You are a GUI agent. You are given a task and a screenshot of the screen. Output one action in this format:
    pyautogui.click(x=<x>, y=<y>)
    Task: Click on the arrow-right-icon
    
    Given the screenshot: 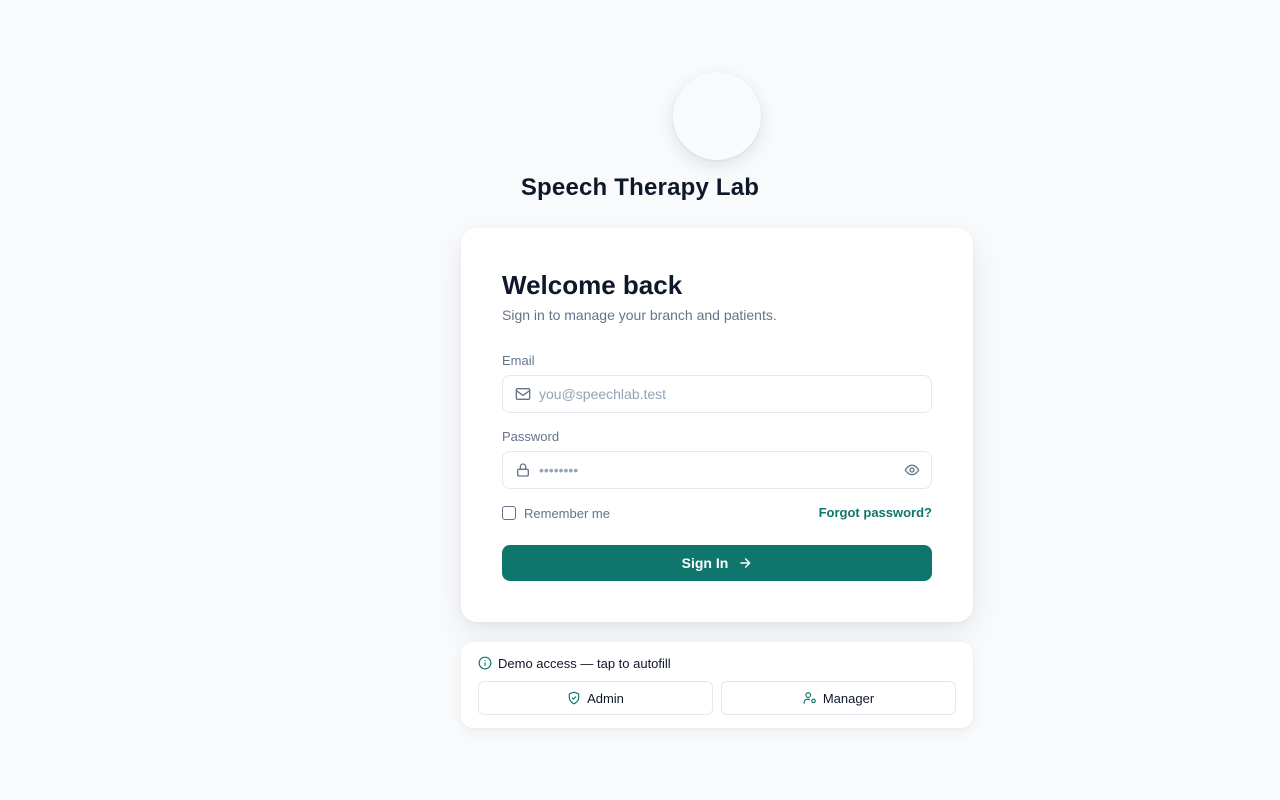 What is the action you would take?
    pyautogui.click(x=745, y=563)
    